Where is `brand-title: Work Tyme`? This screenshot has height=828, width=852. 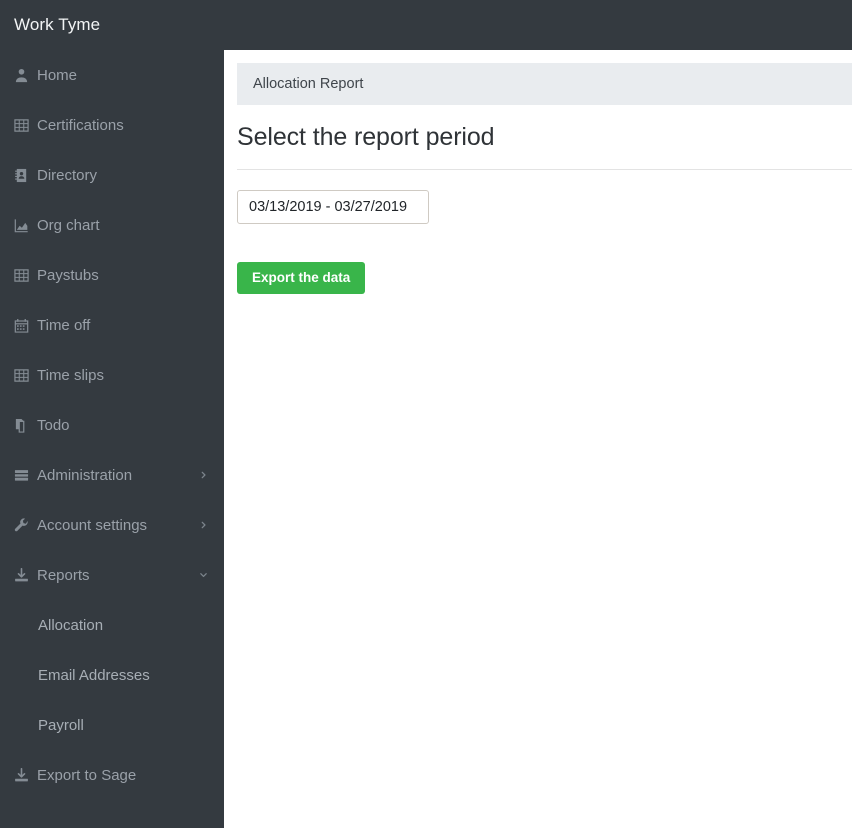 brand-title: Work Tyme is located at coordinates (112, 25).